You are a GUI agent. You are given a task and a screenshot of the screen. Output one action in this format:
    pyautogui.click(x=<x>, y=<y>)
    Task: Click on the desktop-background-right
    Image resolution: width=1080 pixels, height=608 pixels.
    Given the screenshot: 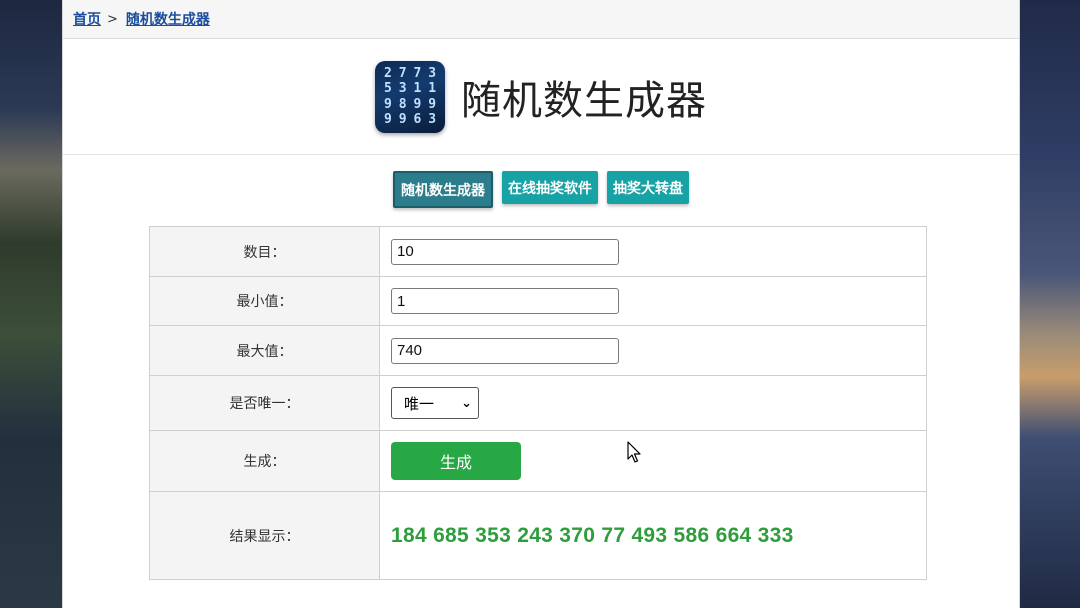 What is the action you would take?
    pyautogui.click(x=1049, y=304)
    